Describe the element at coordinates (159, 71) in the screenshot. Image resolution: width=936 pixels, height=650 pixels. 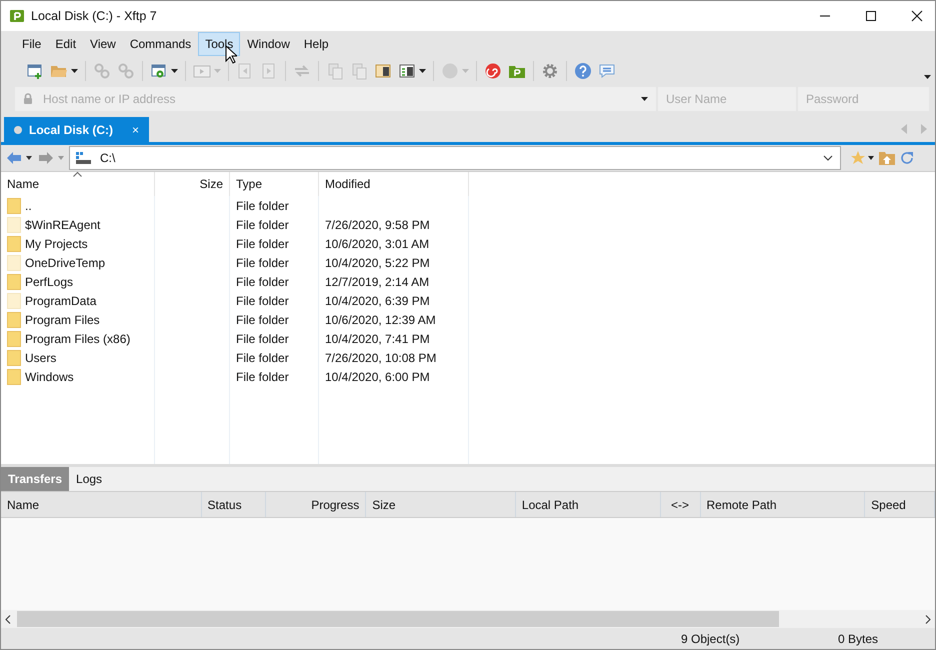
I see `window-gear-icon` at that location.